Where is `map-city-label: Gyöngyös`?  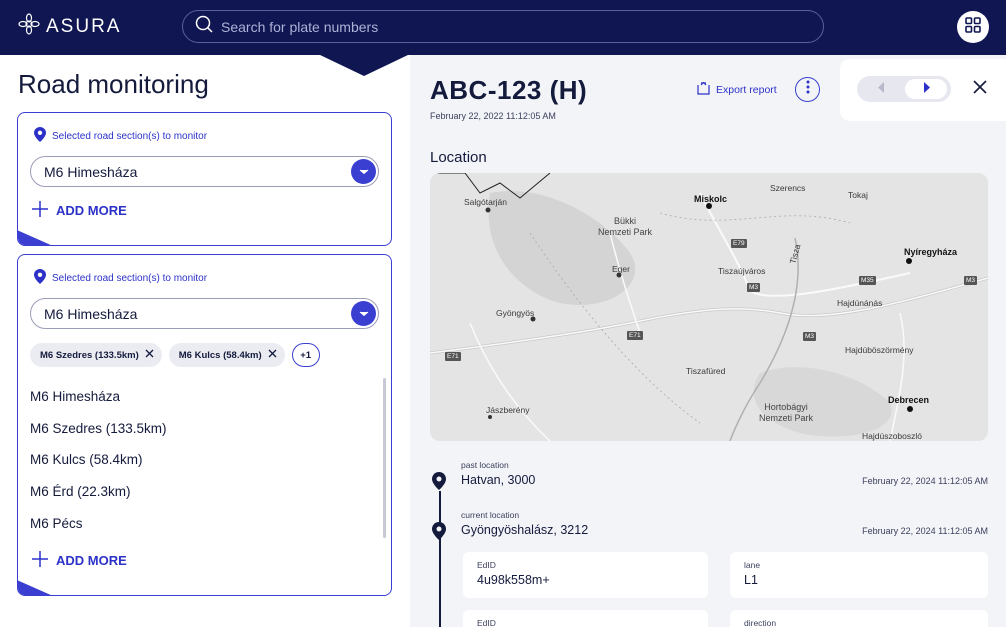
map-city-label: Gyöngyös is located at coordinates (515, 313).